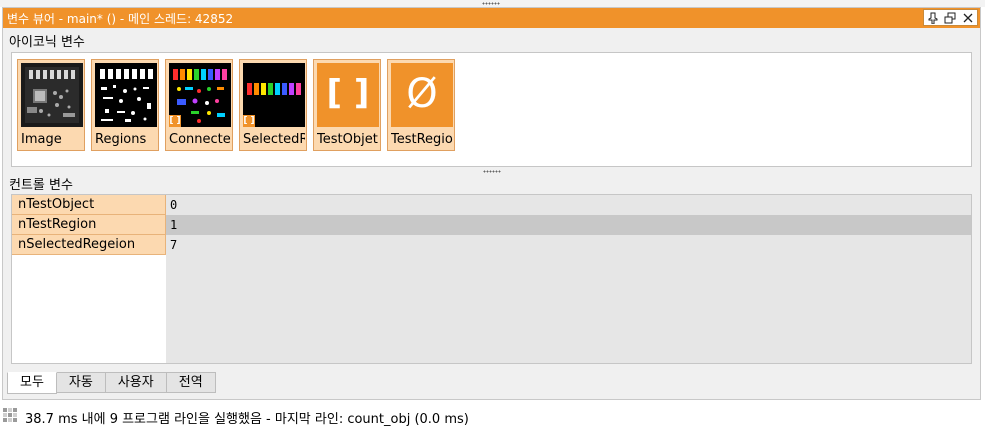 The image size is (985, 426). Describe the element at coordinates (52, 95) in the screenshot. I see `image-thumbnail` at that location.